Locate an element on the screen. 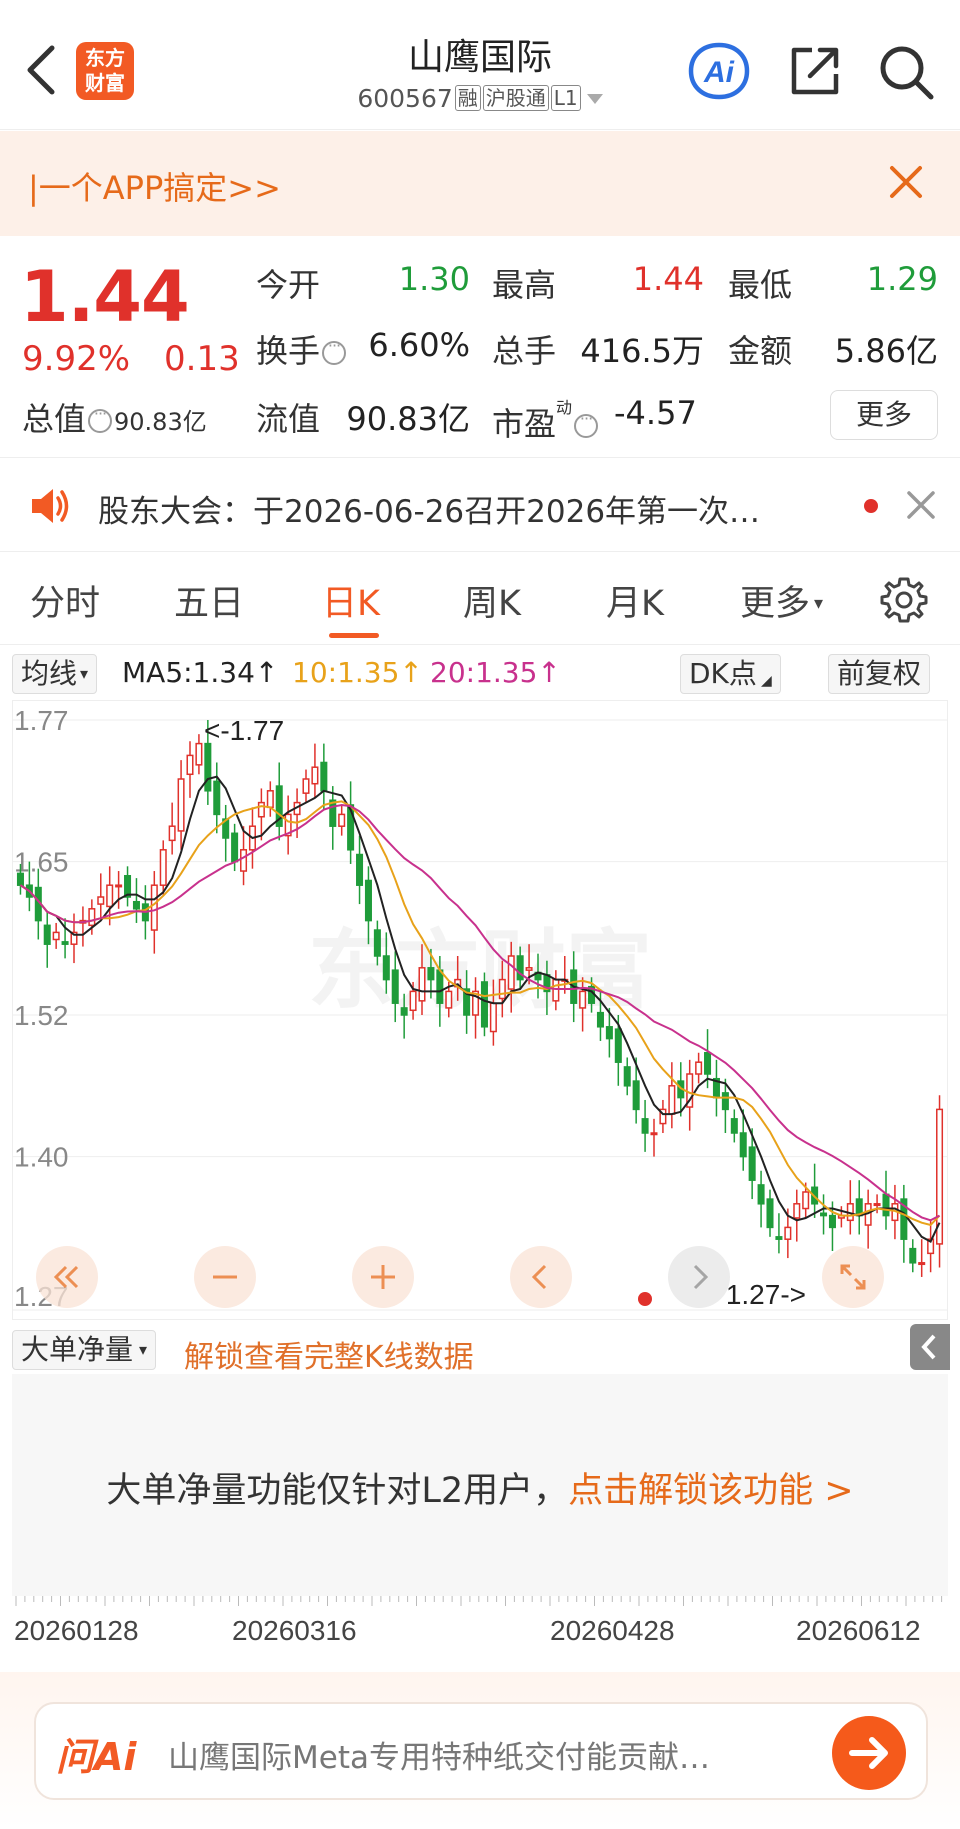 This screenshot has width=960, height=1829. ma20-text: 20:1.35 is located at coordinates (484, 672).